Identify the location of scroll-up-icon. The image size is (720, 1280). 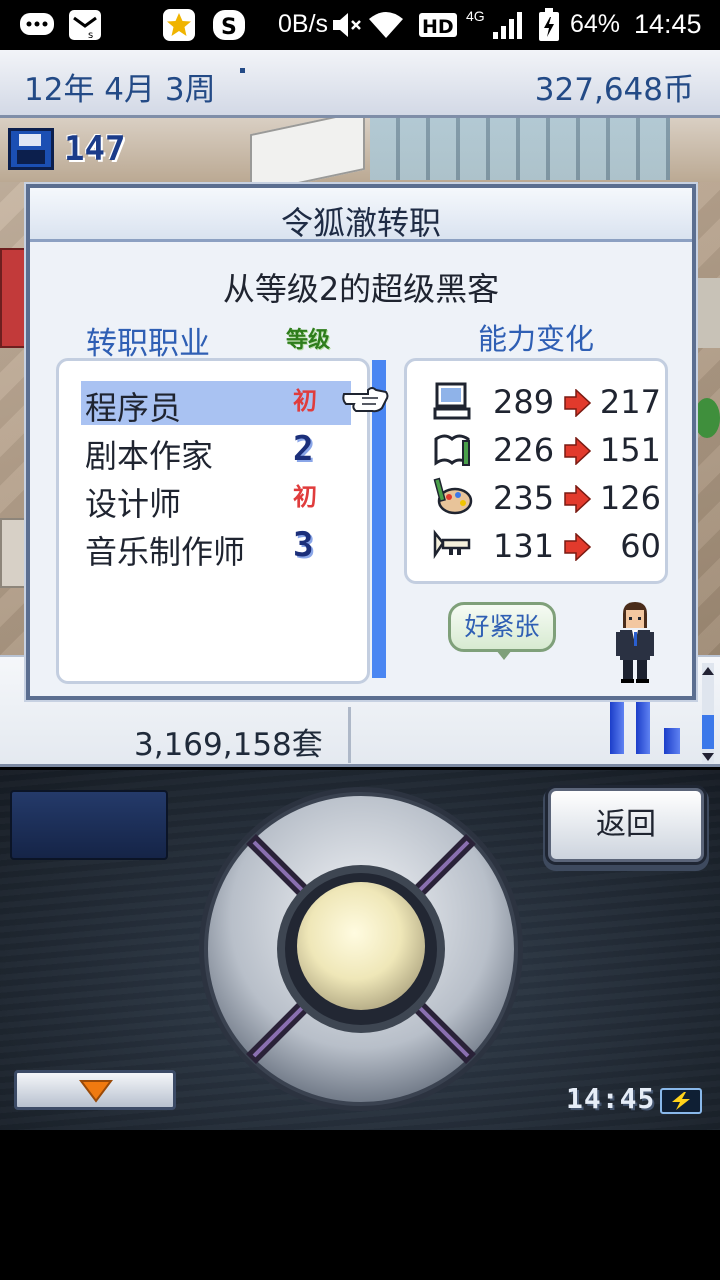
(708, 671).